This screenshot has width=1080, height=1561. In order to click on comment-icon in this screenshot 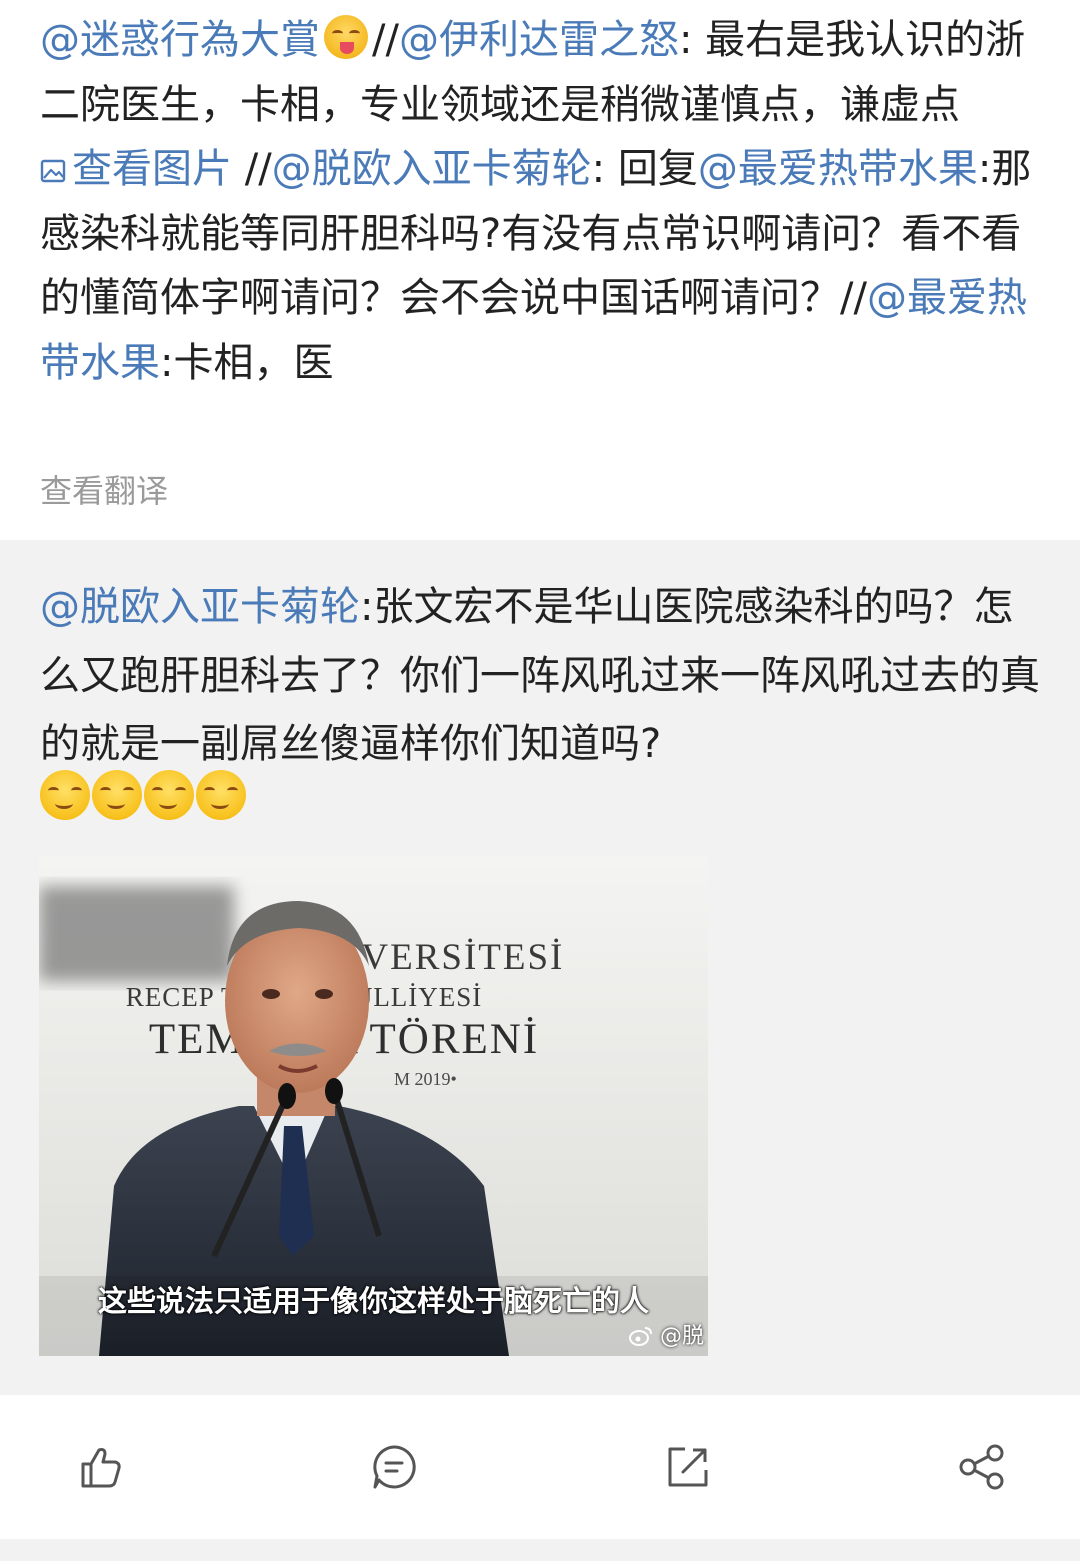, I will do `click(394, 1467)`.